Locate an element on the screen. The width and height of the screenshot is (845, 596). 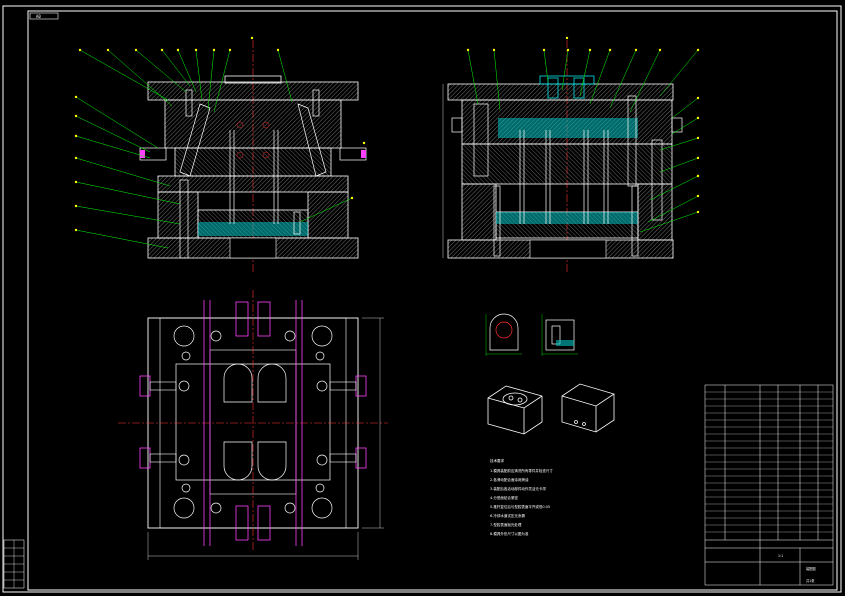
front-section-view is located at coordinates (220, 154).